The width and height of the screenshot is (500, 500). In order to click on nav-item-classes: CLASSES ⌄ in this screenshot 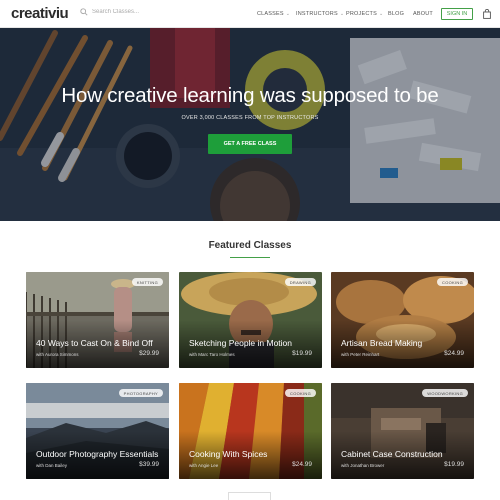, I will do `click(273, 14)`.